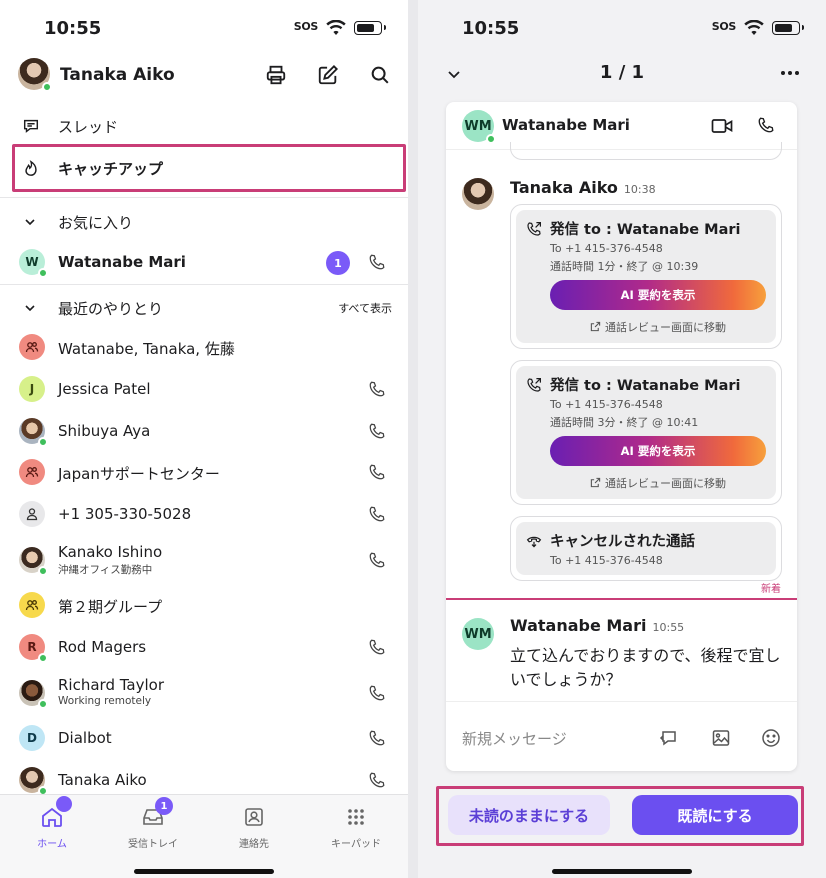  I want to click on message-input: 新規メッセージ, so click(514, 738).